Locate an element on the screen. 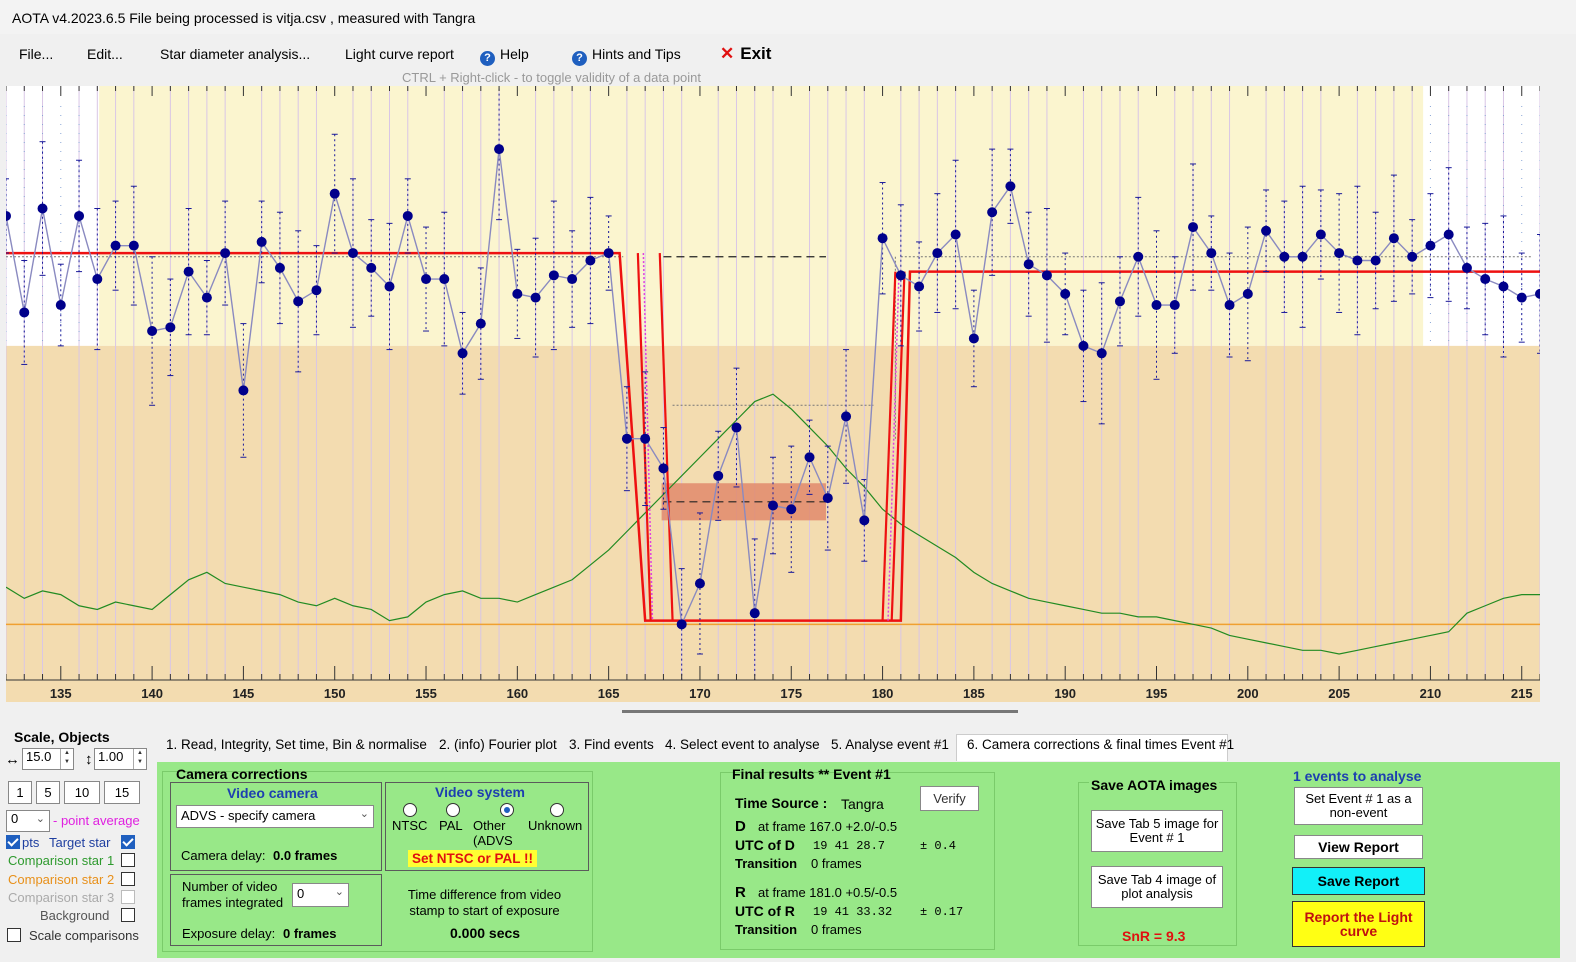 This screenshot has height=962, width=1576. transition-d-value: 0 frames is located at coordinates (836, 863).